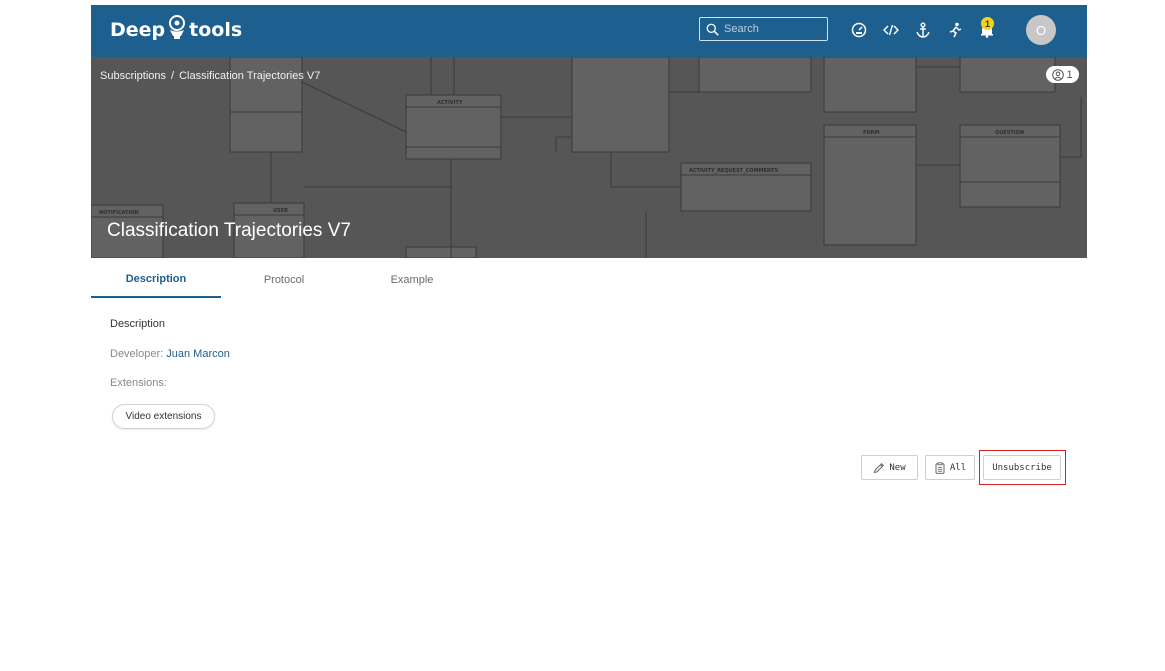  I want to click on diagram-label-user: USER, so click(280, 211).